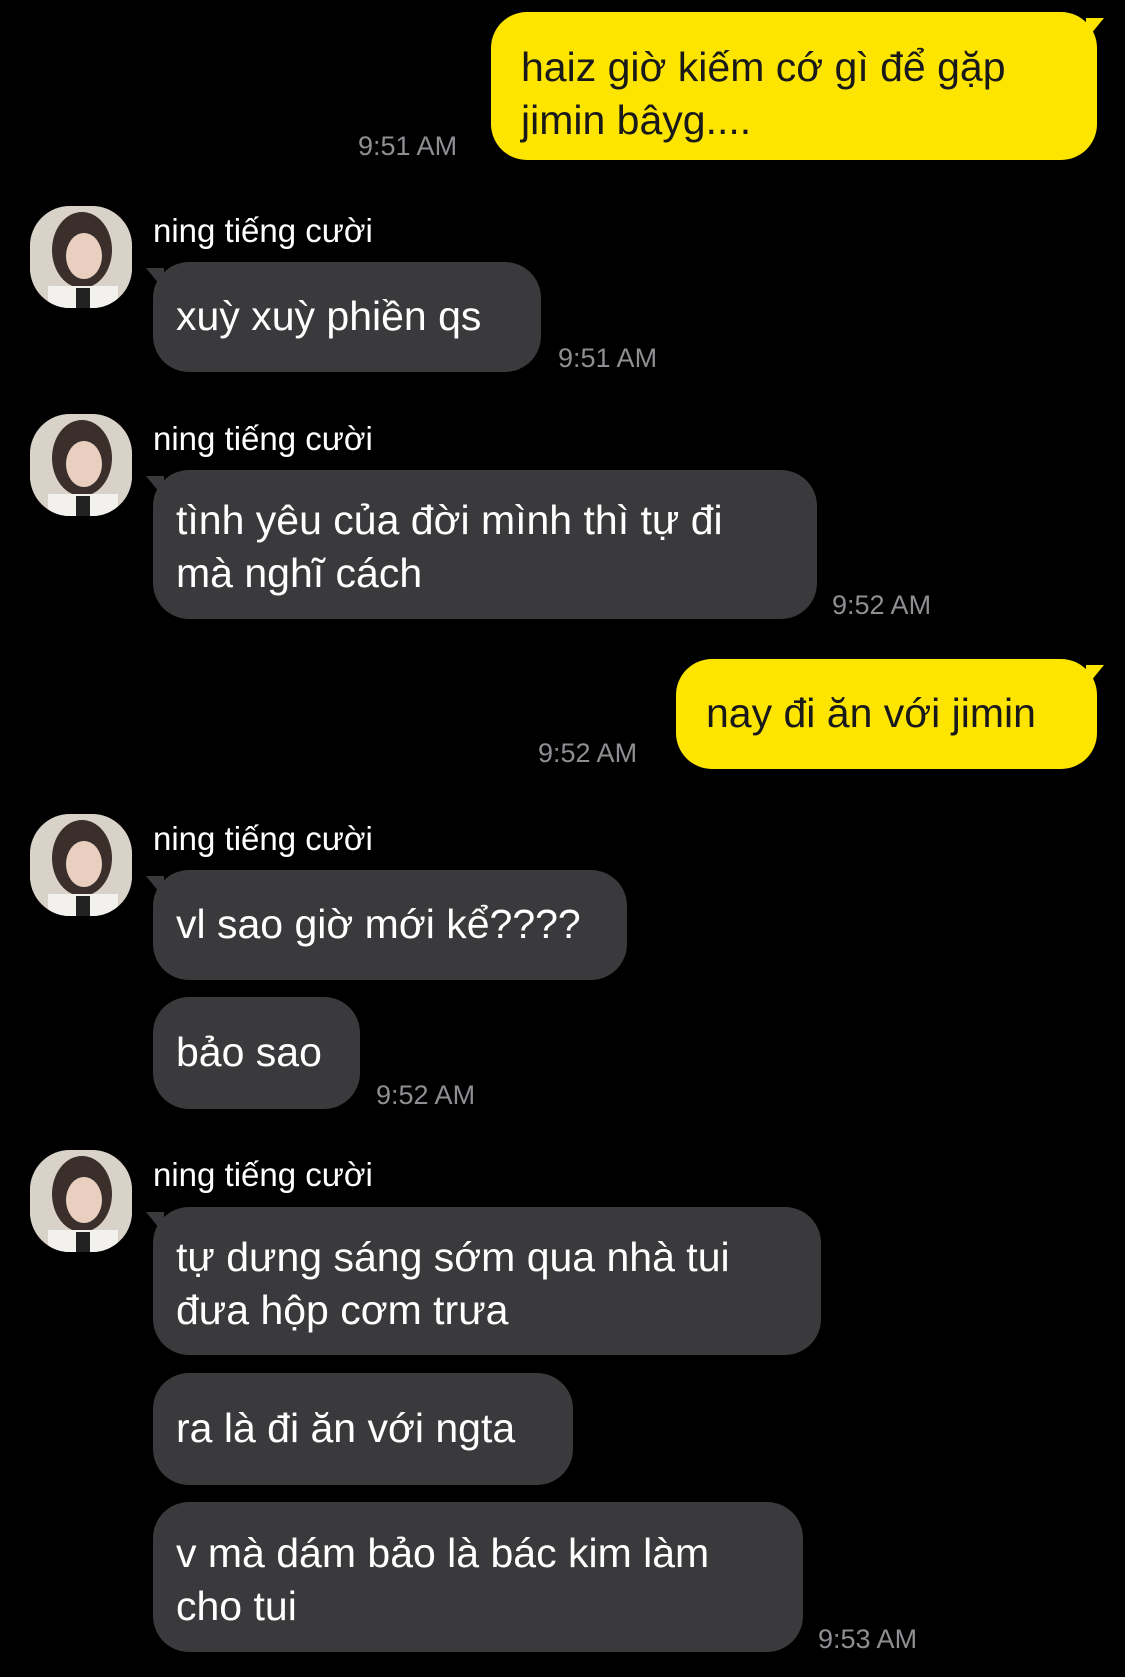 The width and height of the screenshot is (1125, 1677). Describe the element at coordinates (363, 1429) in the screenshot. I see `message-bubble-incoming: ra là đi ăn với ngta` at that location.